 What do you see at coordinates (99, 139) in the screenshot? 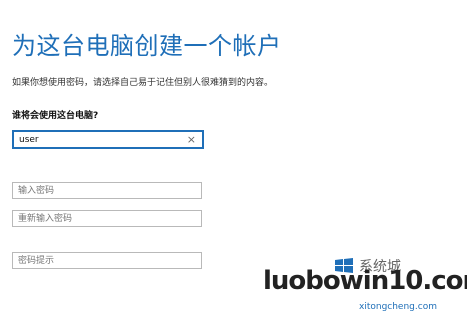
I see `username-input` at bounding box center [99, 139].